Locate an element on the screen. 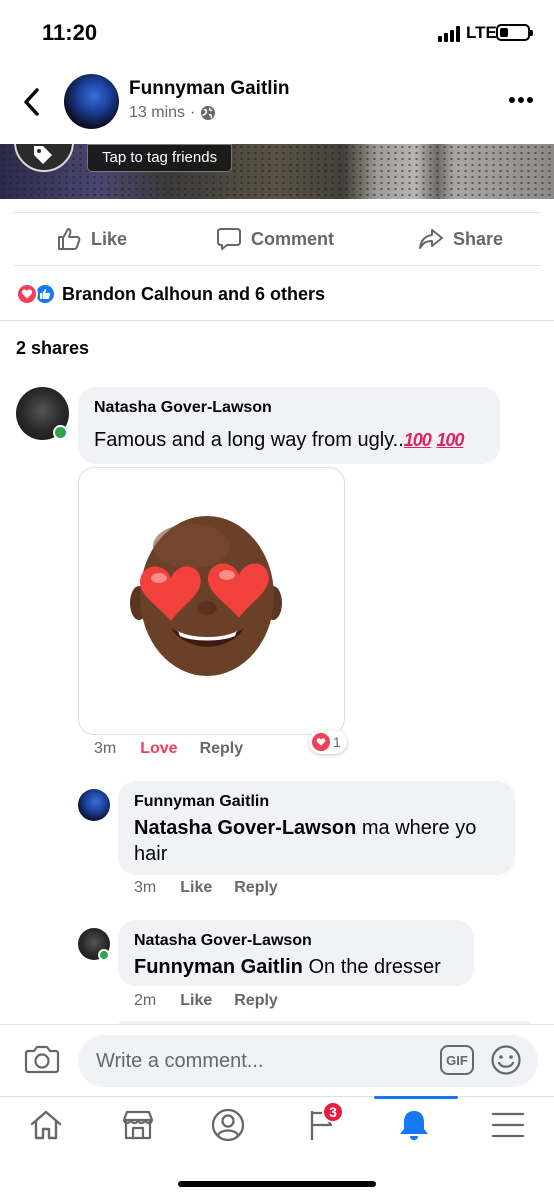  tab-profile is located at coordinates (230, 1127).